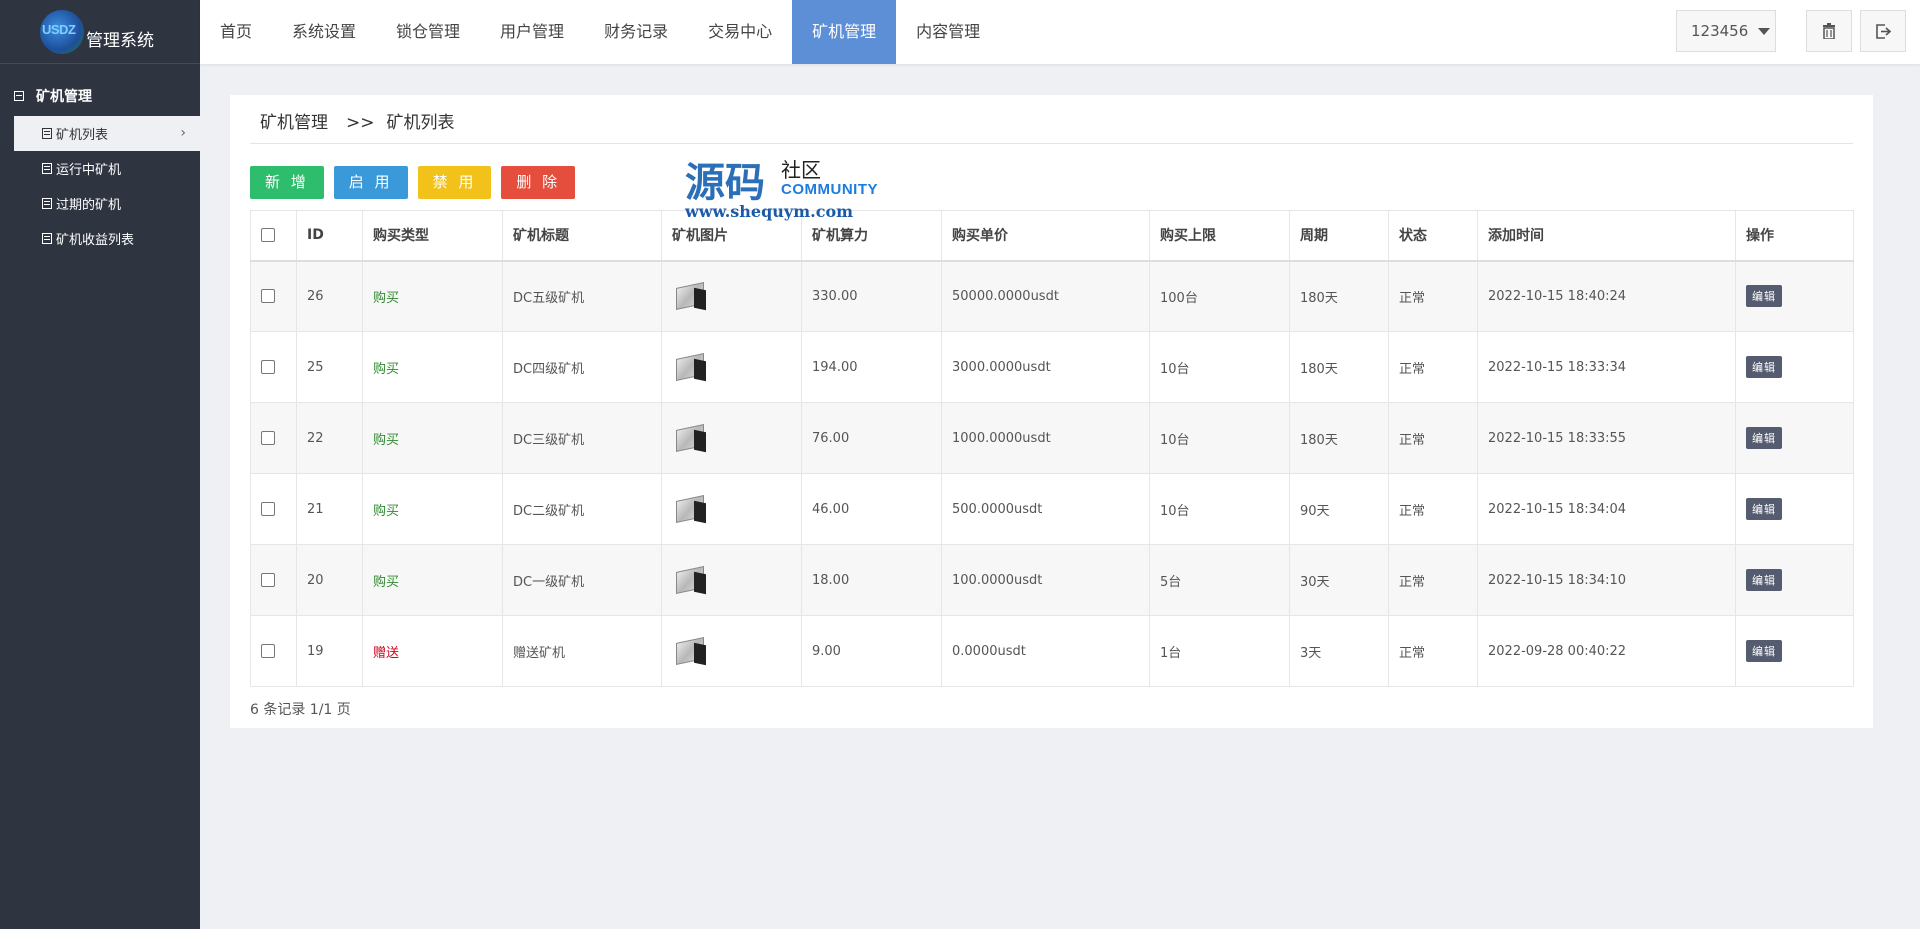 The height and width of the screenshot is (929, 1920). Describe the element at coordinates (95, 240) in the screenshot. I see `sidebar-item-label: 矿机收益列表` at that location.